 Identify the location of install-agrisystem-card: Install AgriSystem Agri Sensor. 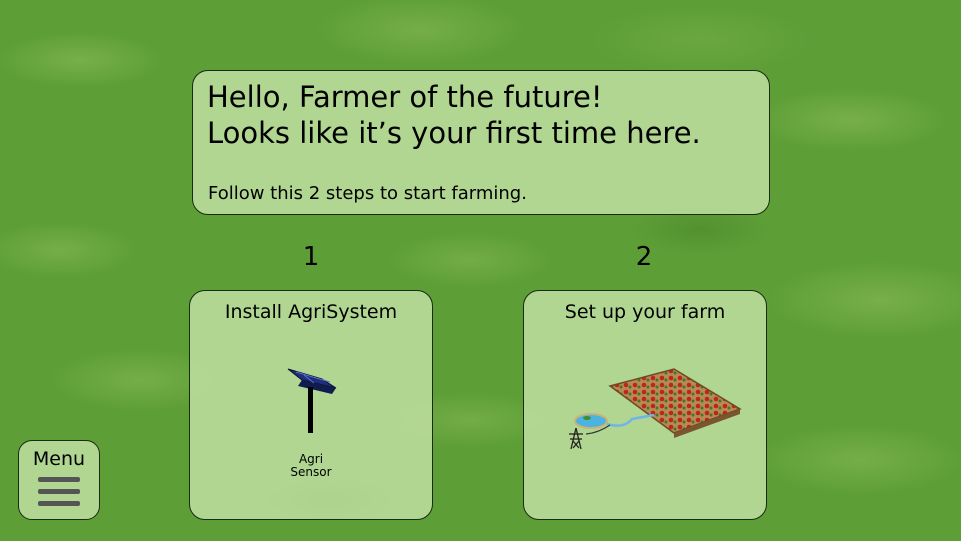
(311, 405).